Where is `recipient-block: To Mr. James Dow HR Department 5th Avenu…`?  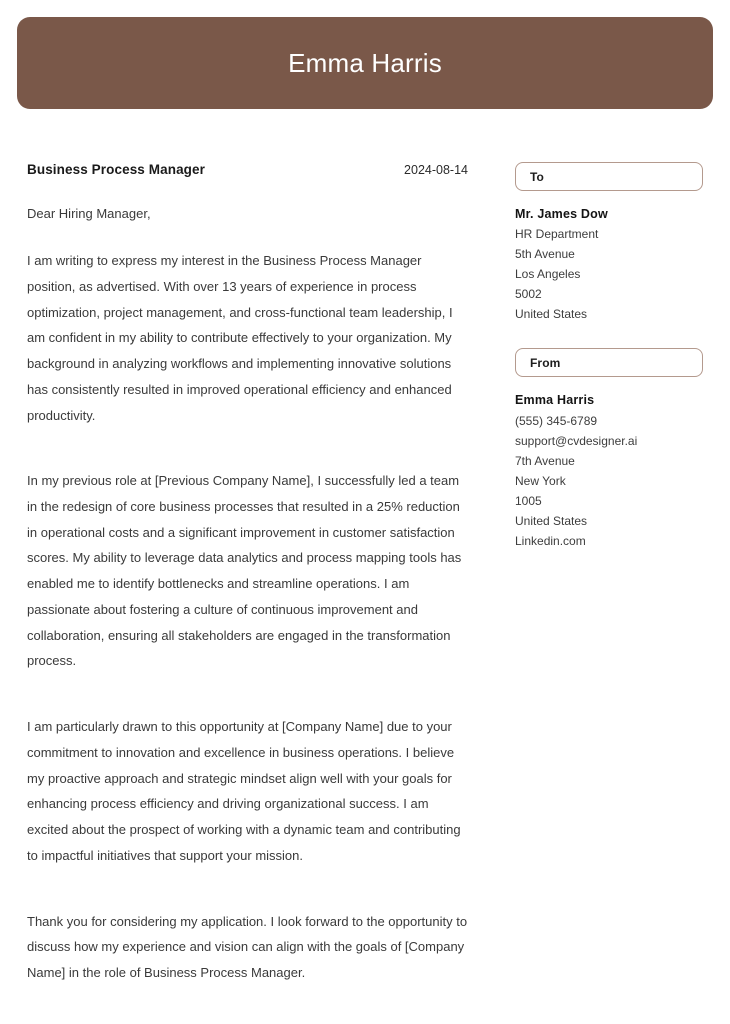 recipient-block: To Mr. James Dow HR Department 5th Avenu… is located at coordinates (609, 243).